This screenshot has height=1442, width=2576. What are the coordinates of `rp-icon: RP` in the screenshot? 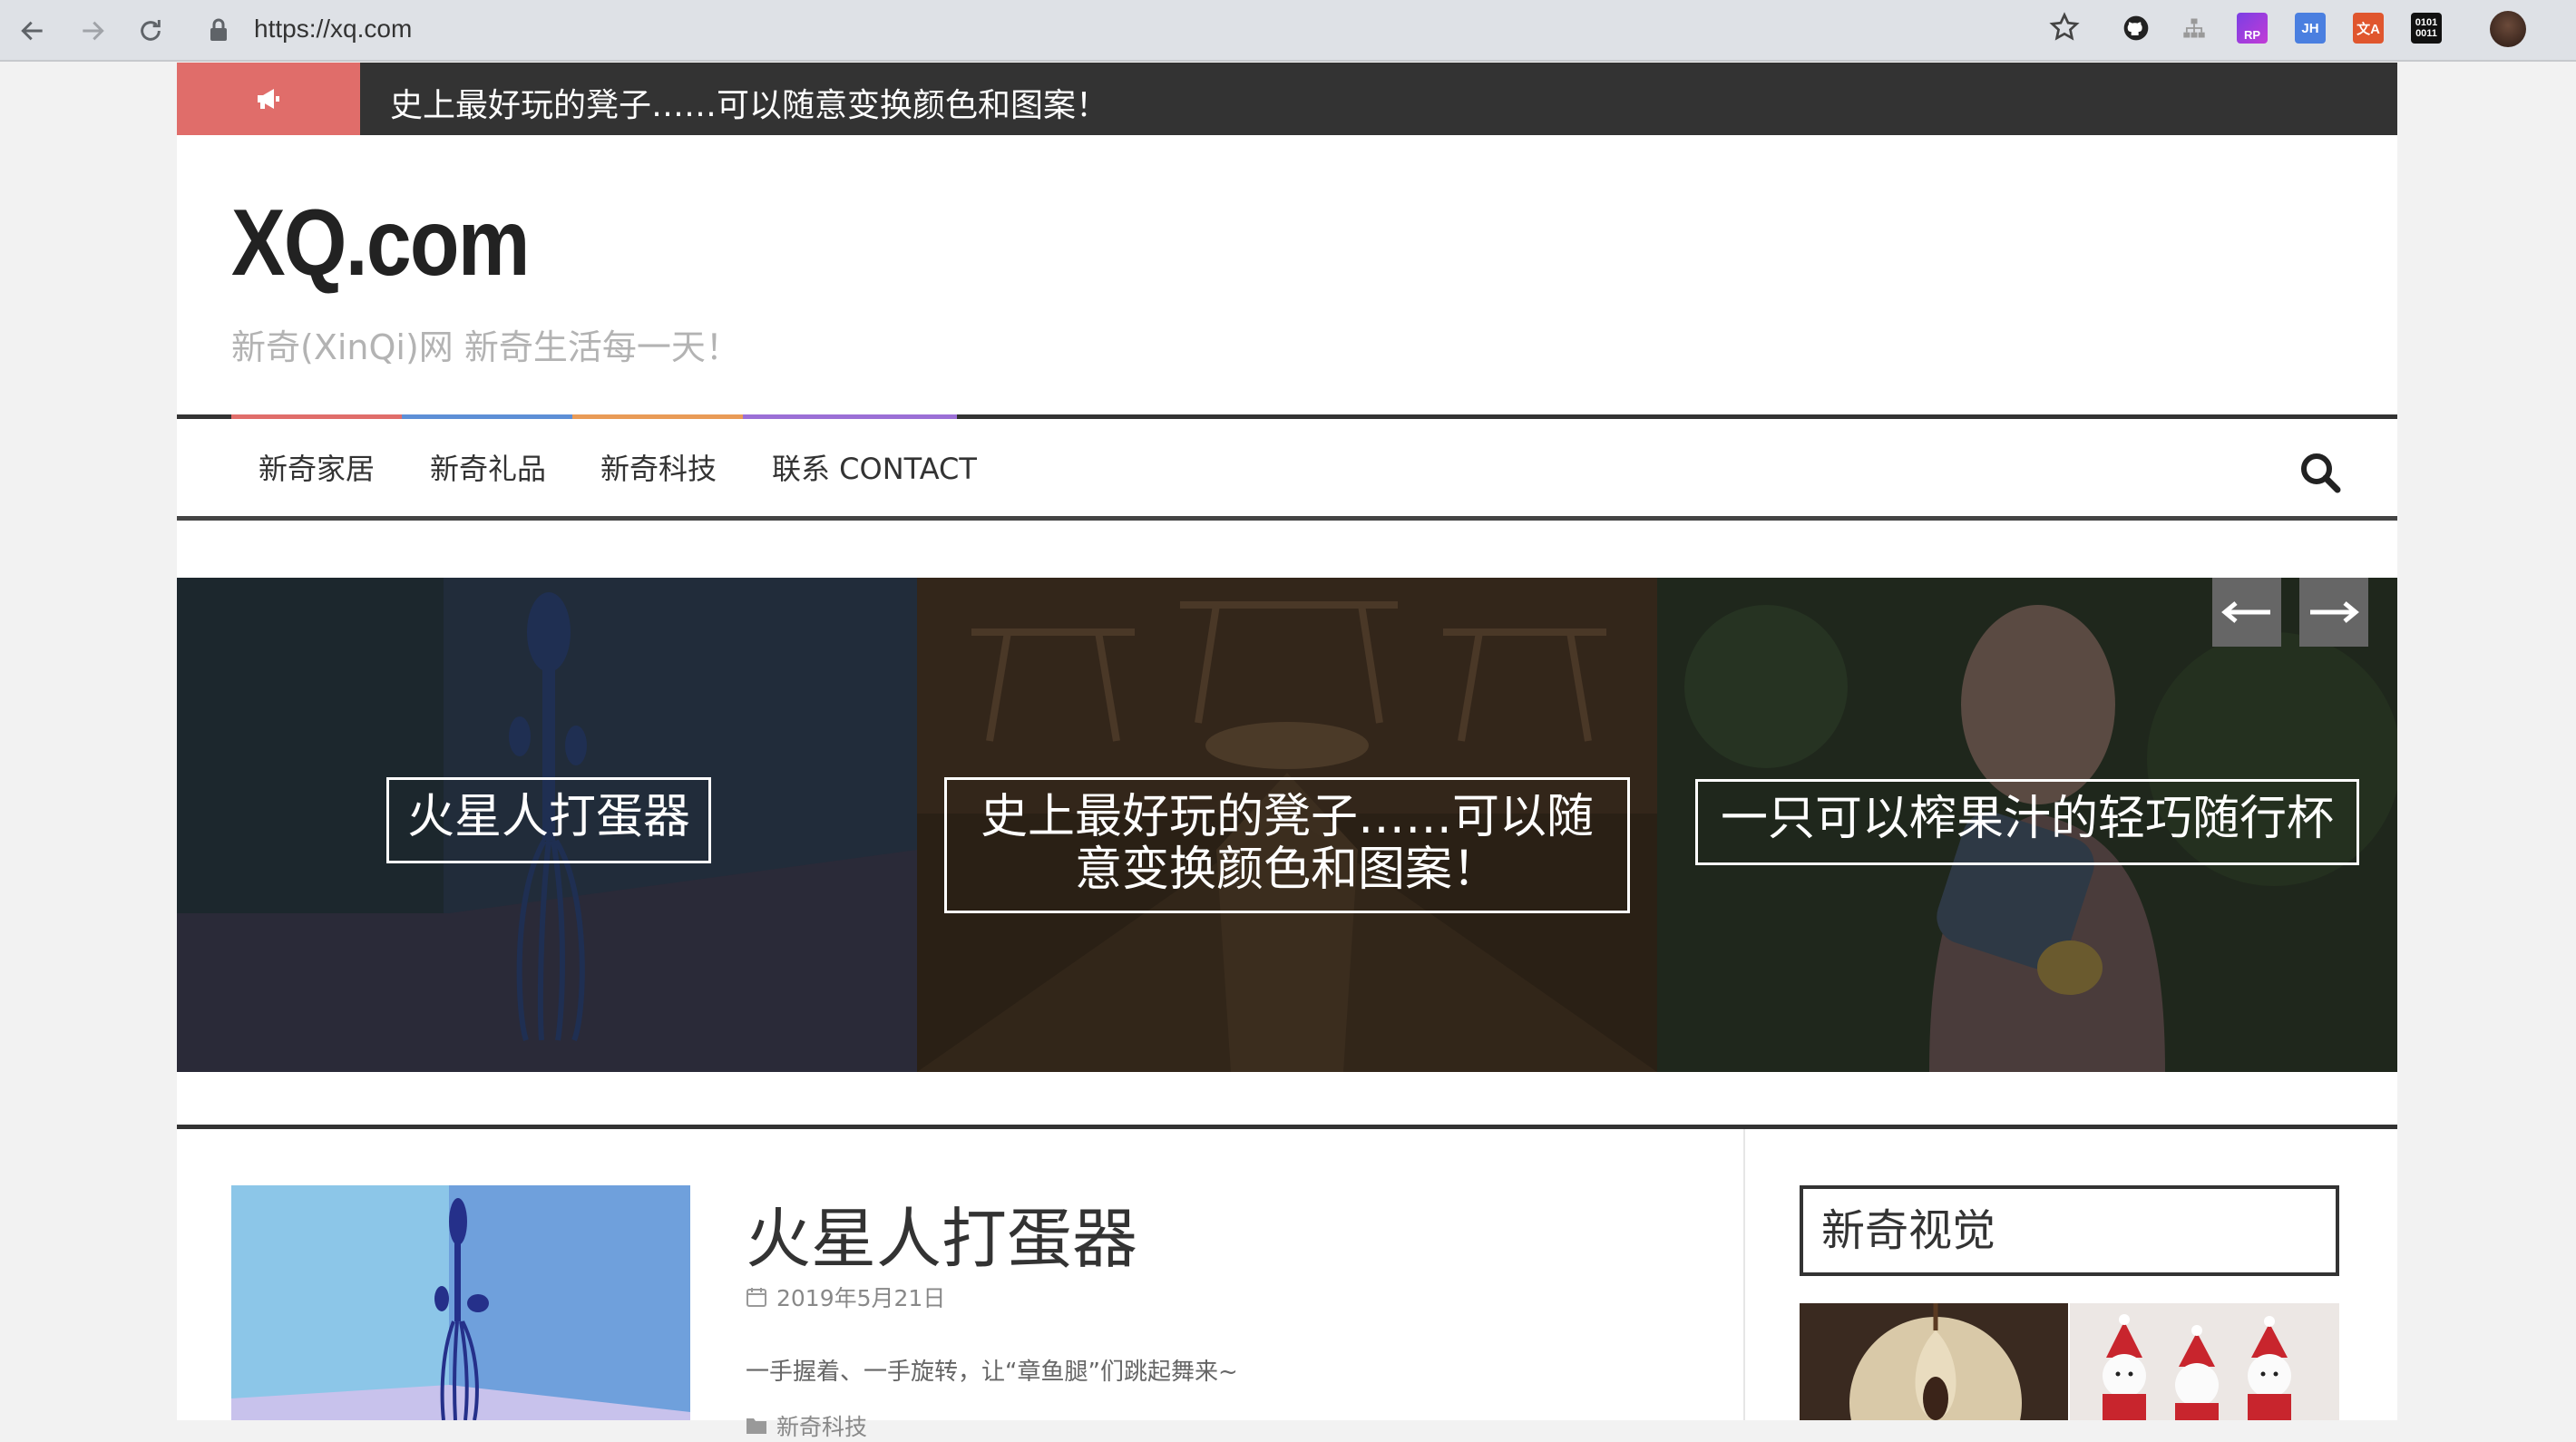 It's located at (2252, 28).